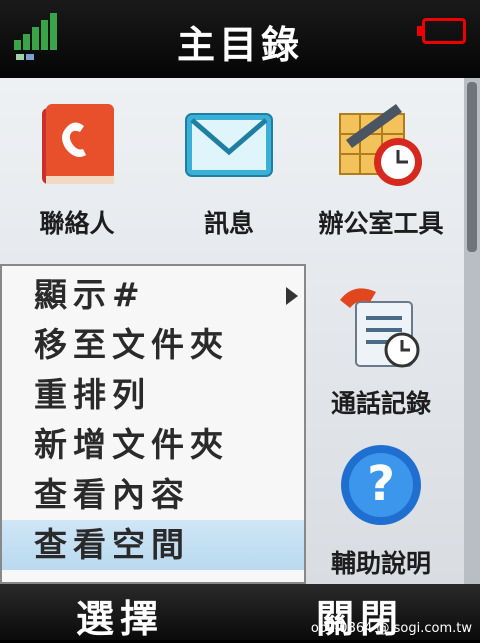  I want to click on menu-item-label: 查看內容, so click(112, 494).